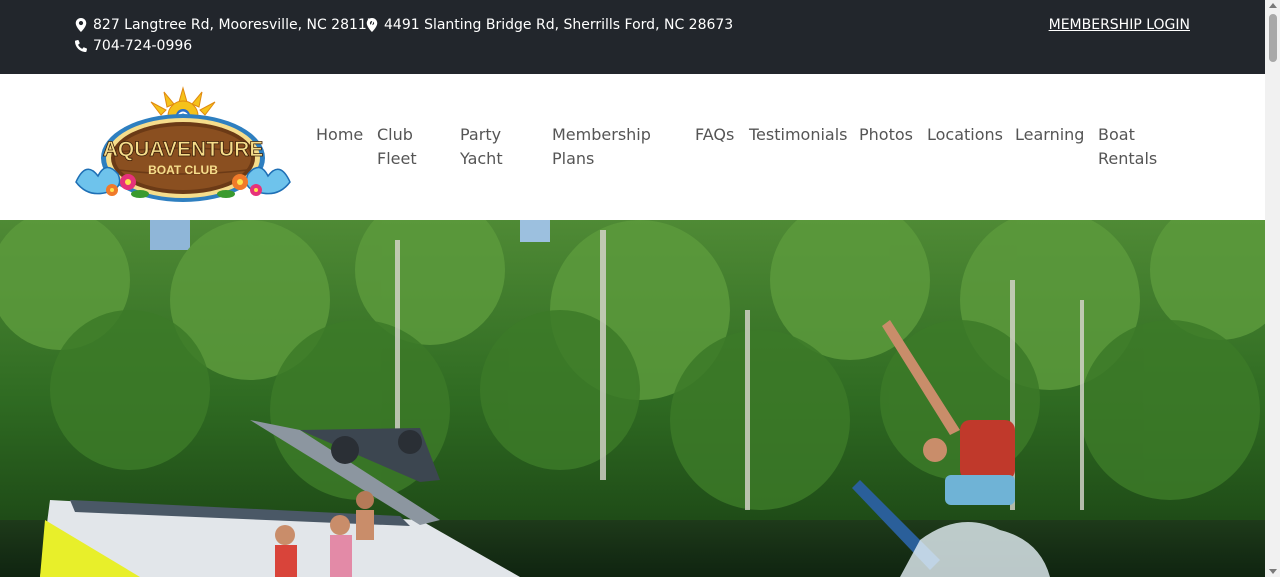 Image resolution: width=1280 pixels, height=577 pixels. I want to click on nav-item-party-yacht: Party Yacht, so click(481, 147).